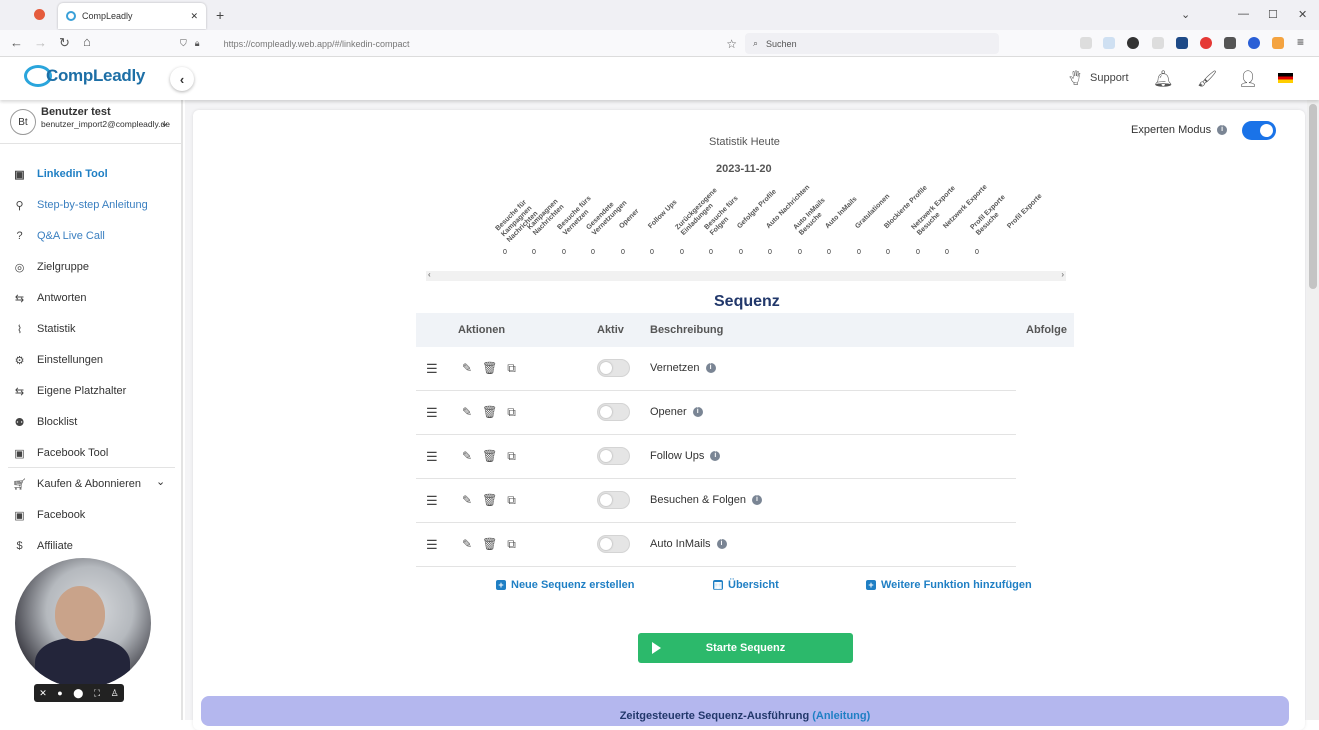  I want to click on scroll-left-icon: ‹, so click(429, 274).